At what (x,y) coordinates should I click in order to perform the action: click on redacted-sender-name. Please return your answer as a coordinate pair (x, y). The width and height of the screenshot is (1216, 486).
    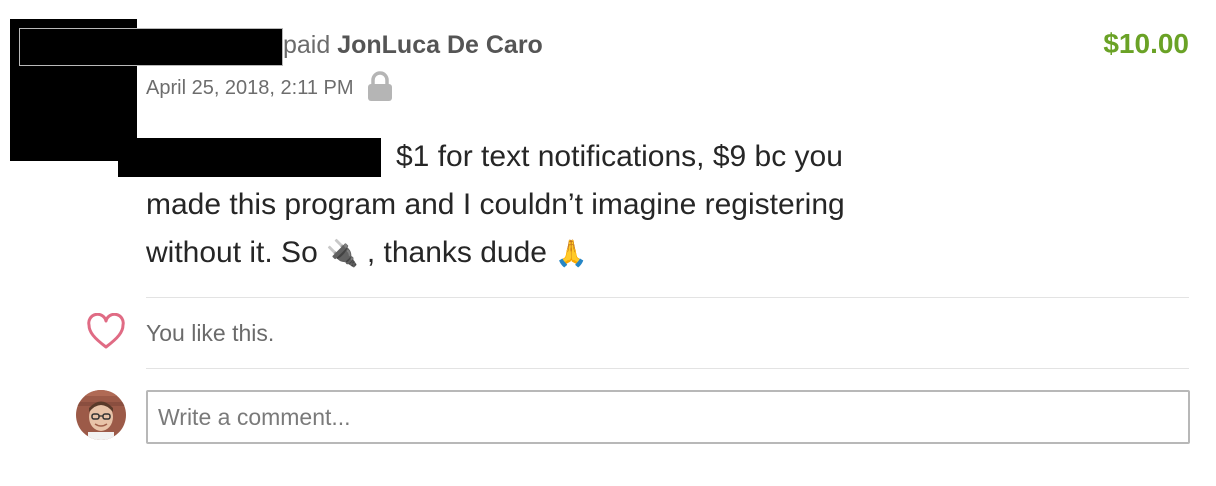
    Looking at the image, I should click on (151, 47).